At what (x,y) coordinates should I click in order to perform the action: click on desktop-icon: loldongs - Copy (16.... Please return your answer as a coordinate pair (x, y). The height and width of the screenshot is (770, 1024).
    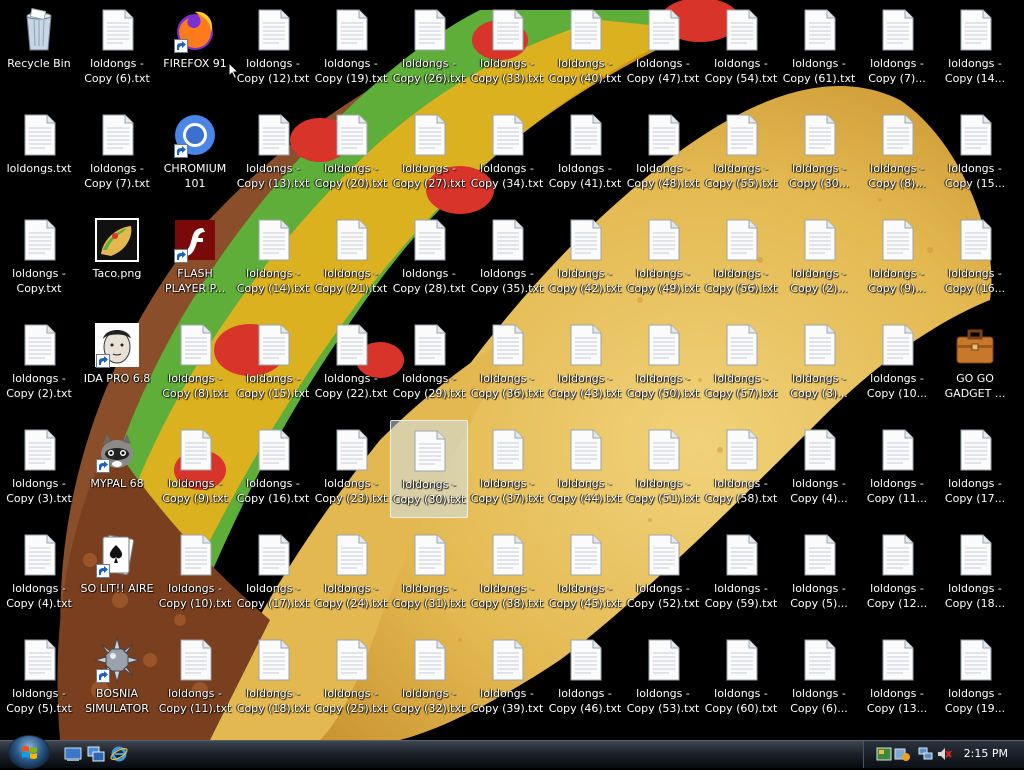
    Looking at the image, I should click on (975, 259).